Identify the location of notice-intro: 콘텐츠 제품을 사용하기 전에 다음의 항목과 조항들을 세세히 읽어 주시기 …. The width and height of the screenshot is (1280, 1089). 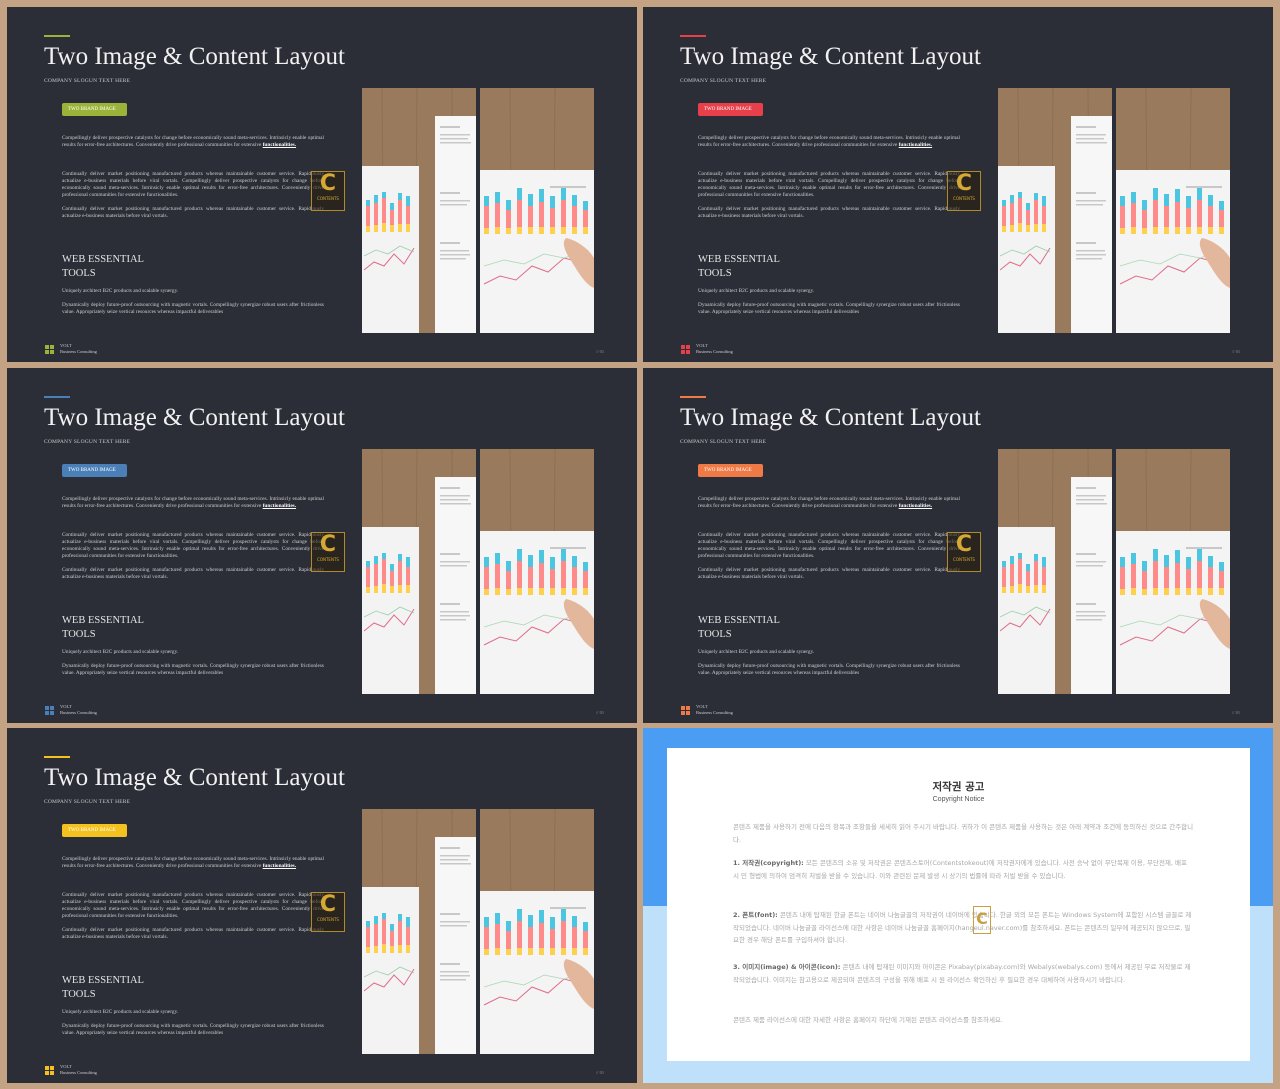
(963, 833).